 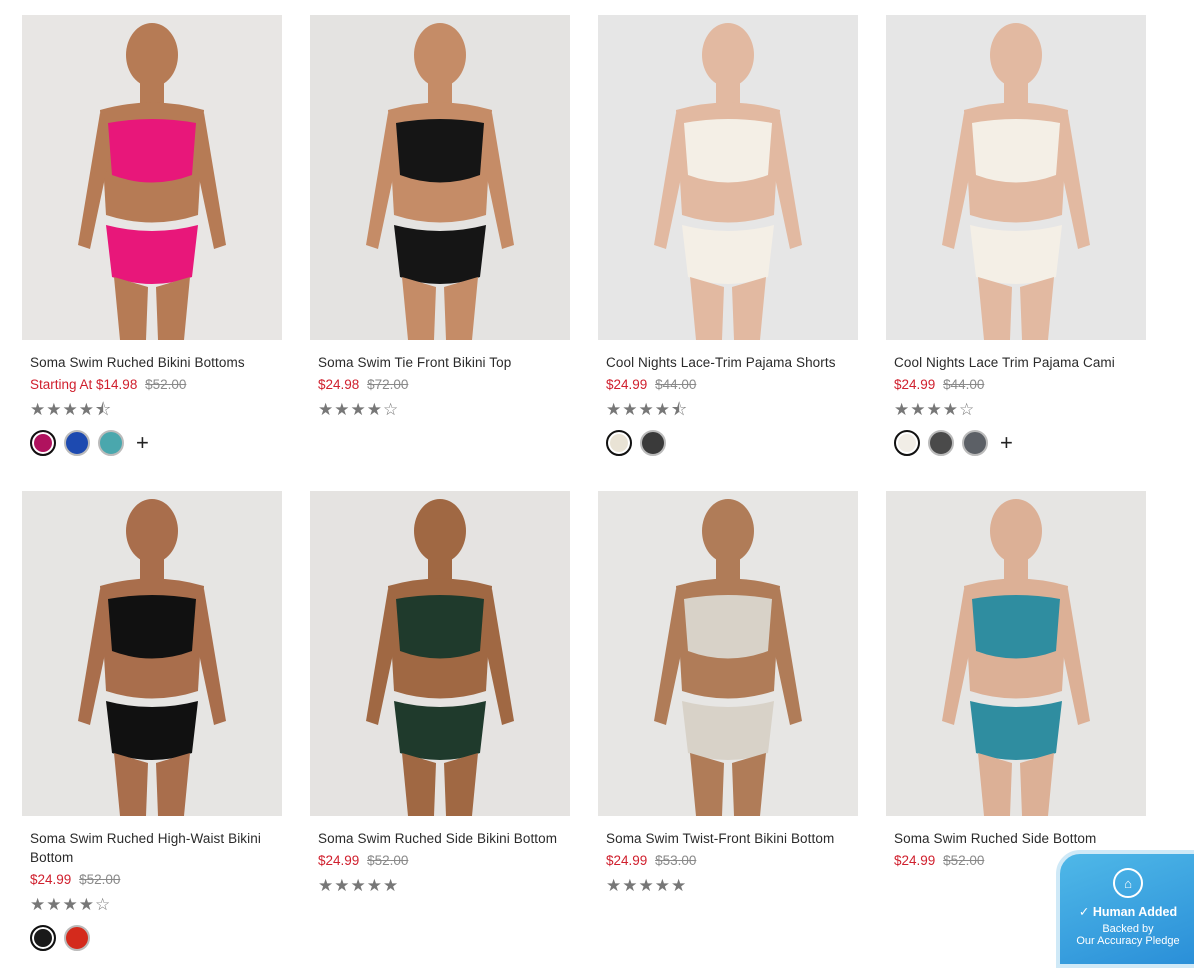 I want to click on pledge-subtitle-line2: Our Accuracy Pledge, so click(x=1128, y=941).